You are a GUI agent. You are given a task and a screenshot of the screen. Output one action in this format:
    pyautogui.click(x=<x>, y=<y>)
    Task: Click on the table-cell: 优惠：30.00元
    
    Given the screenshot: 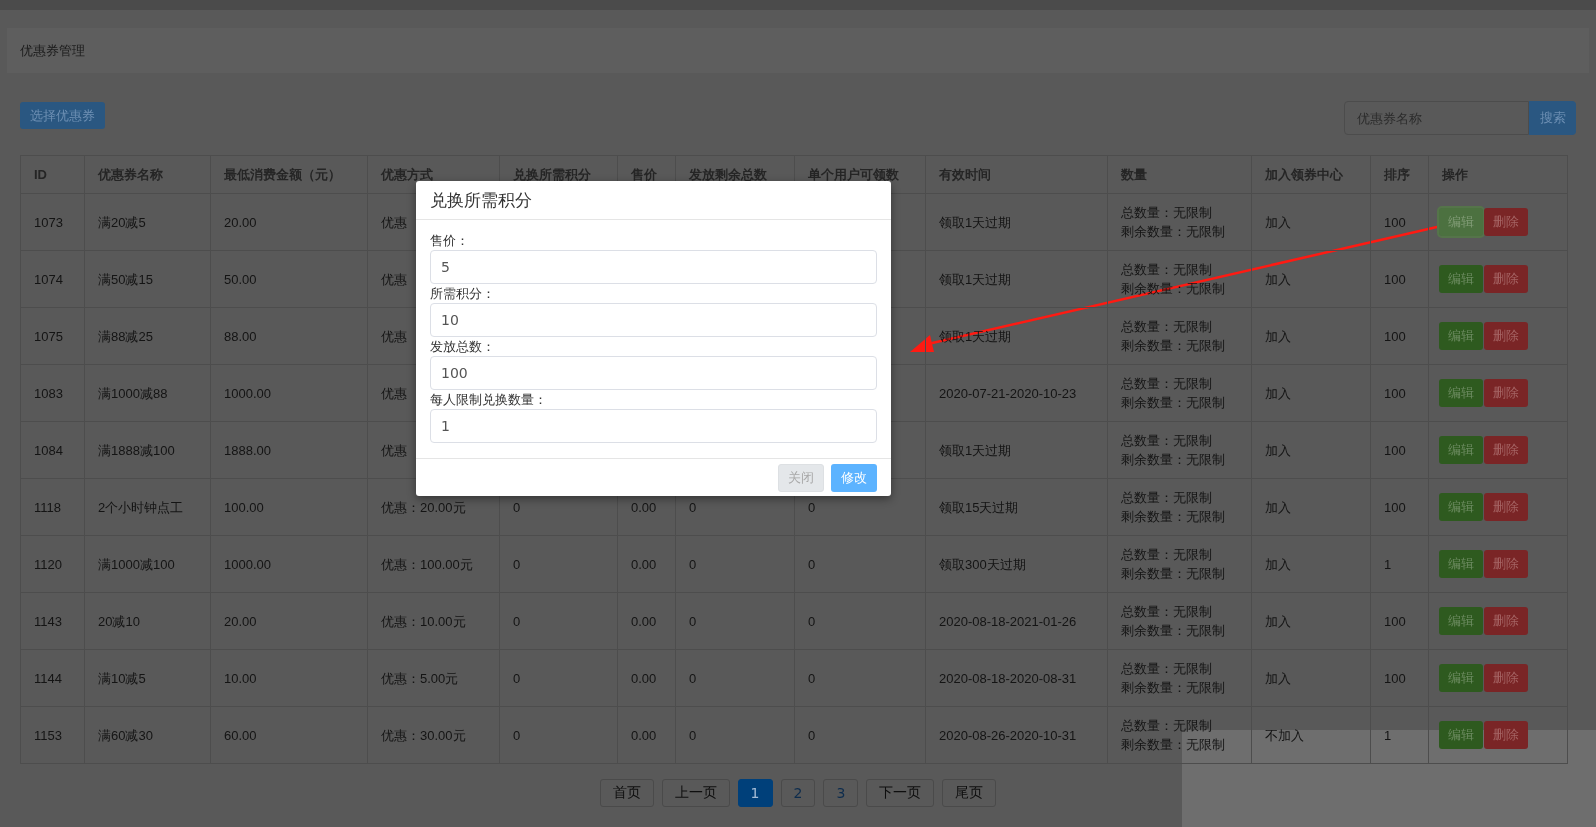 What is the action you would take?
    pyautogui.click(x=433, y=735)
    